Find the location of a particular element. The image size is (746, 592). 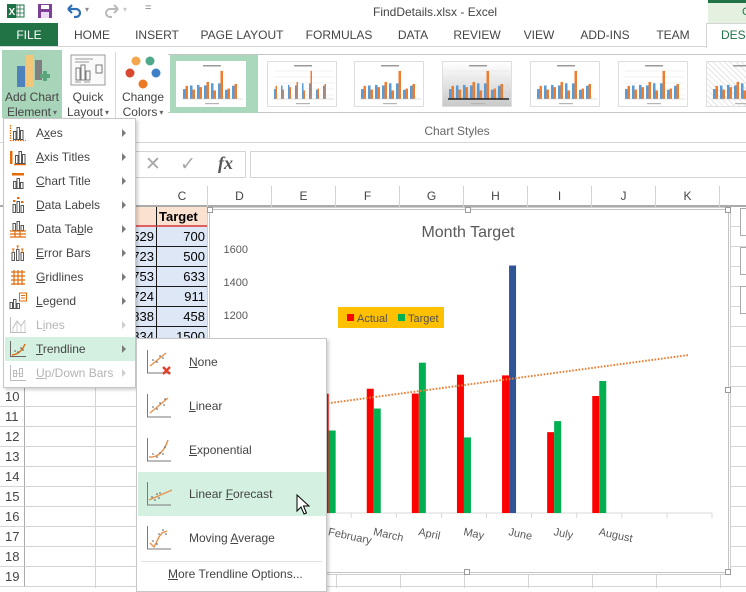

cell-target: 633 is located at coordinates (182, 277).